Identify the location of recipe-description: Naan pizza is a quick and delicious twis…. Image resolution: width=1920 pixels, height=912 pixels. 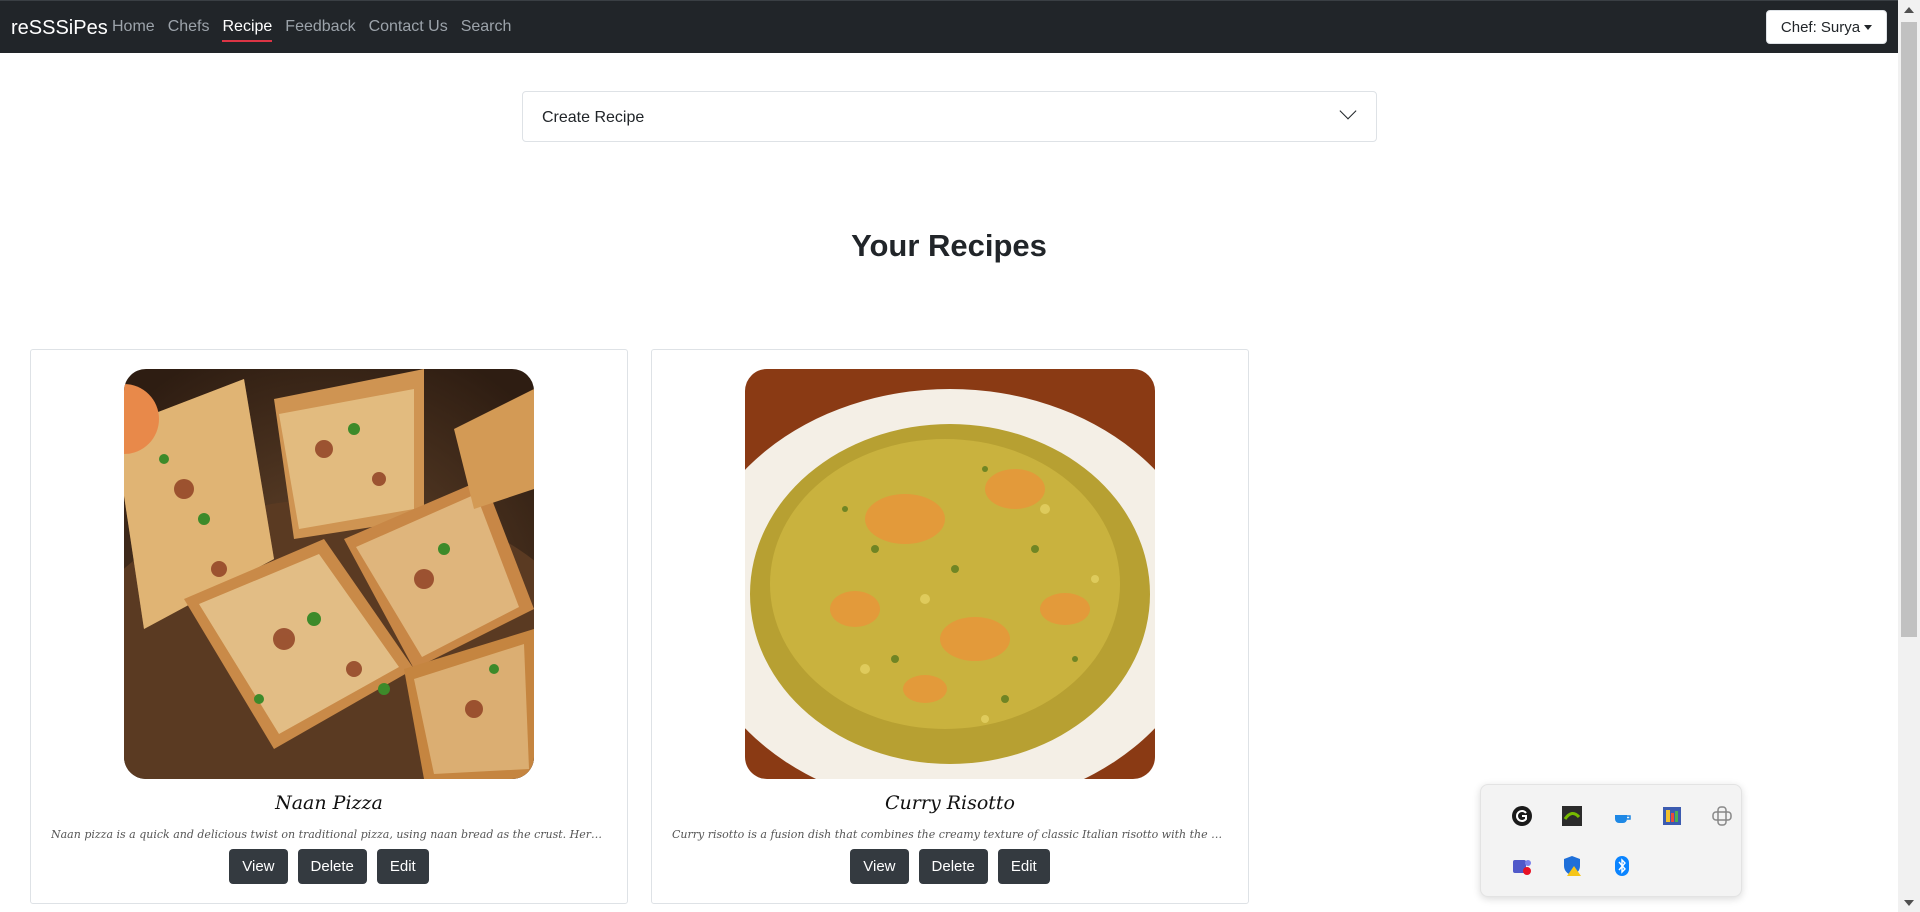
(329, 834).